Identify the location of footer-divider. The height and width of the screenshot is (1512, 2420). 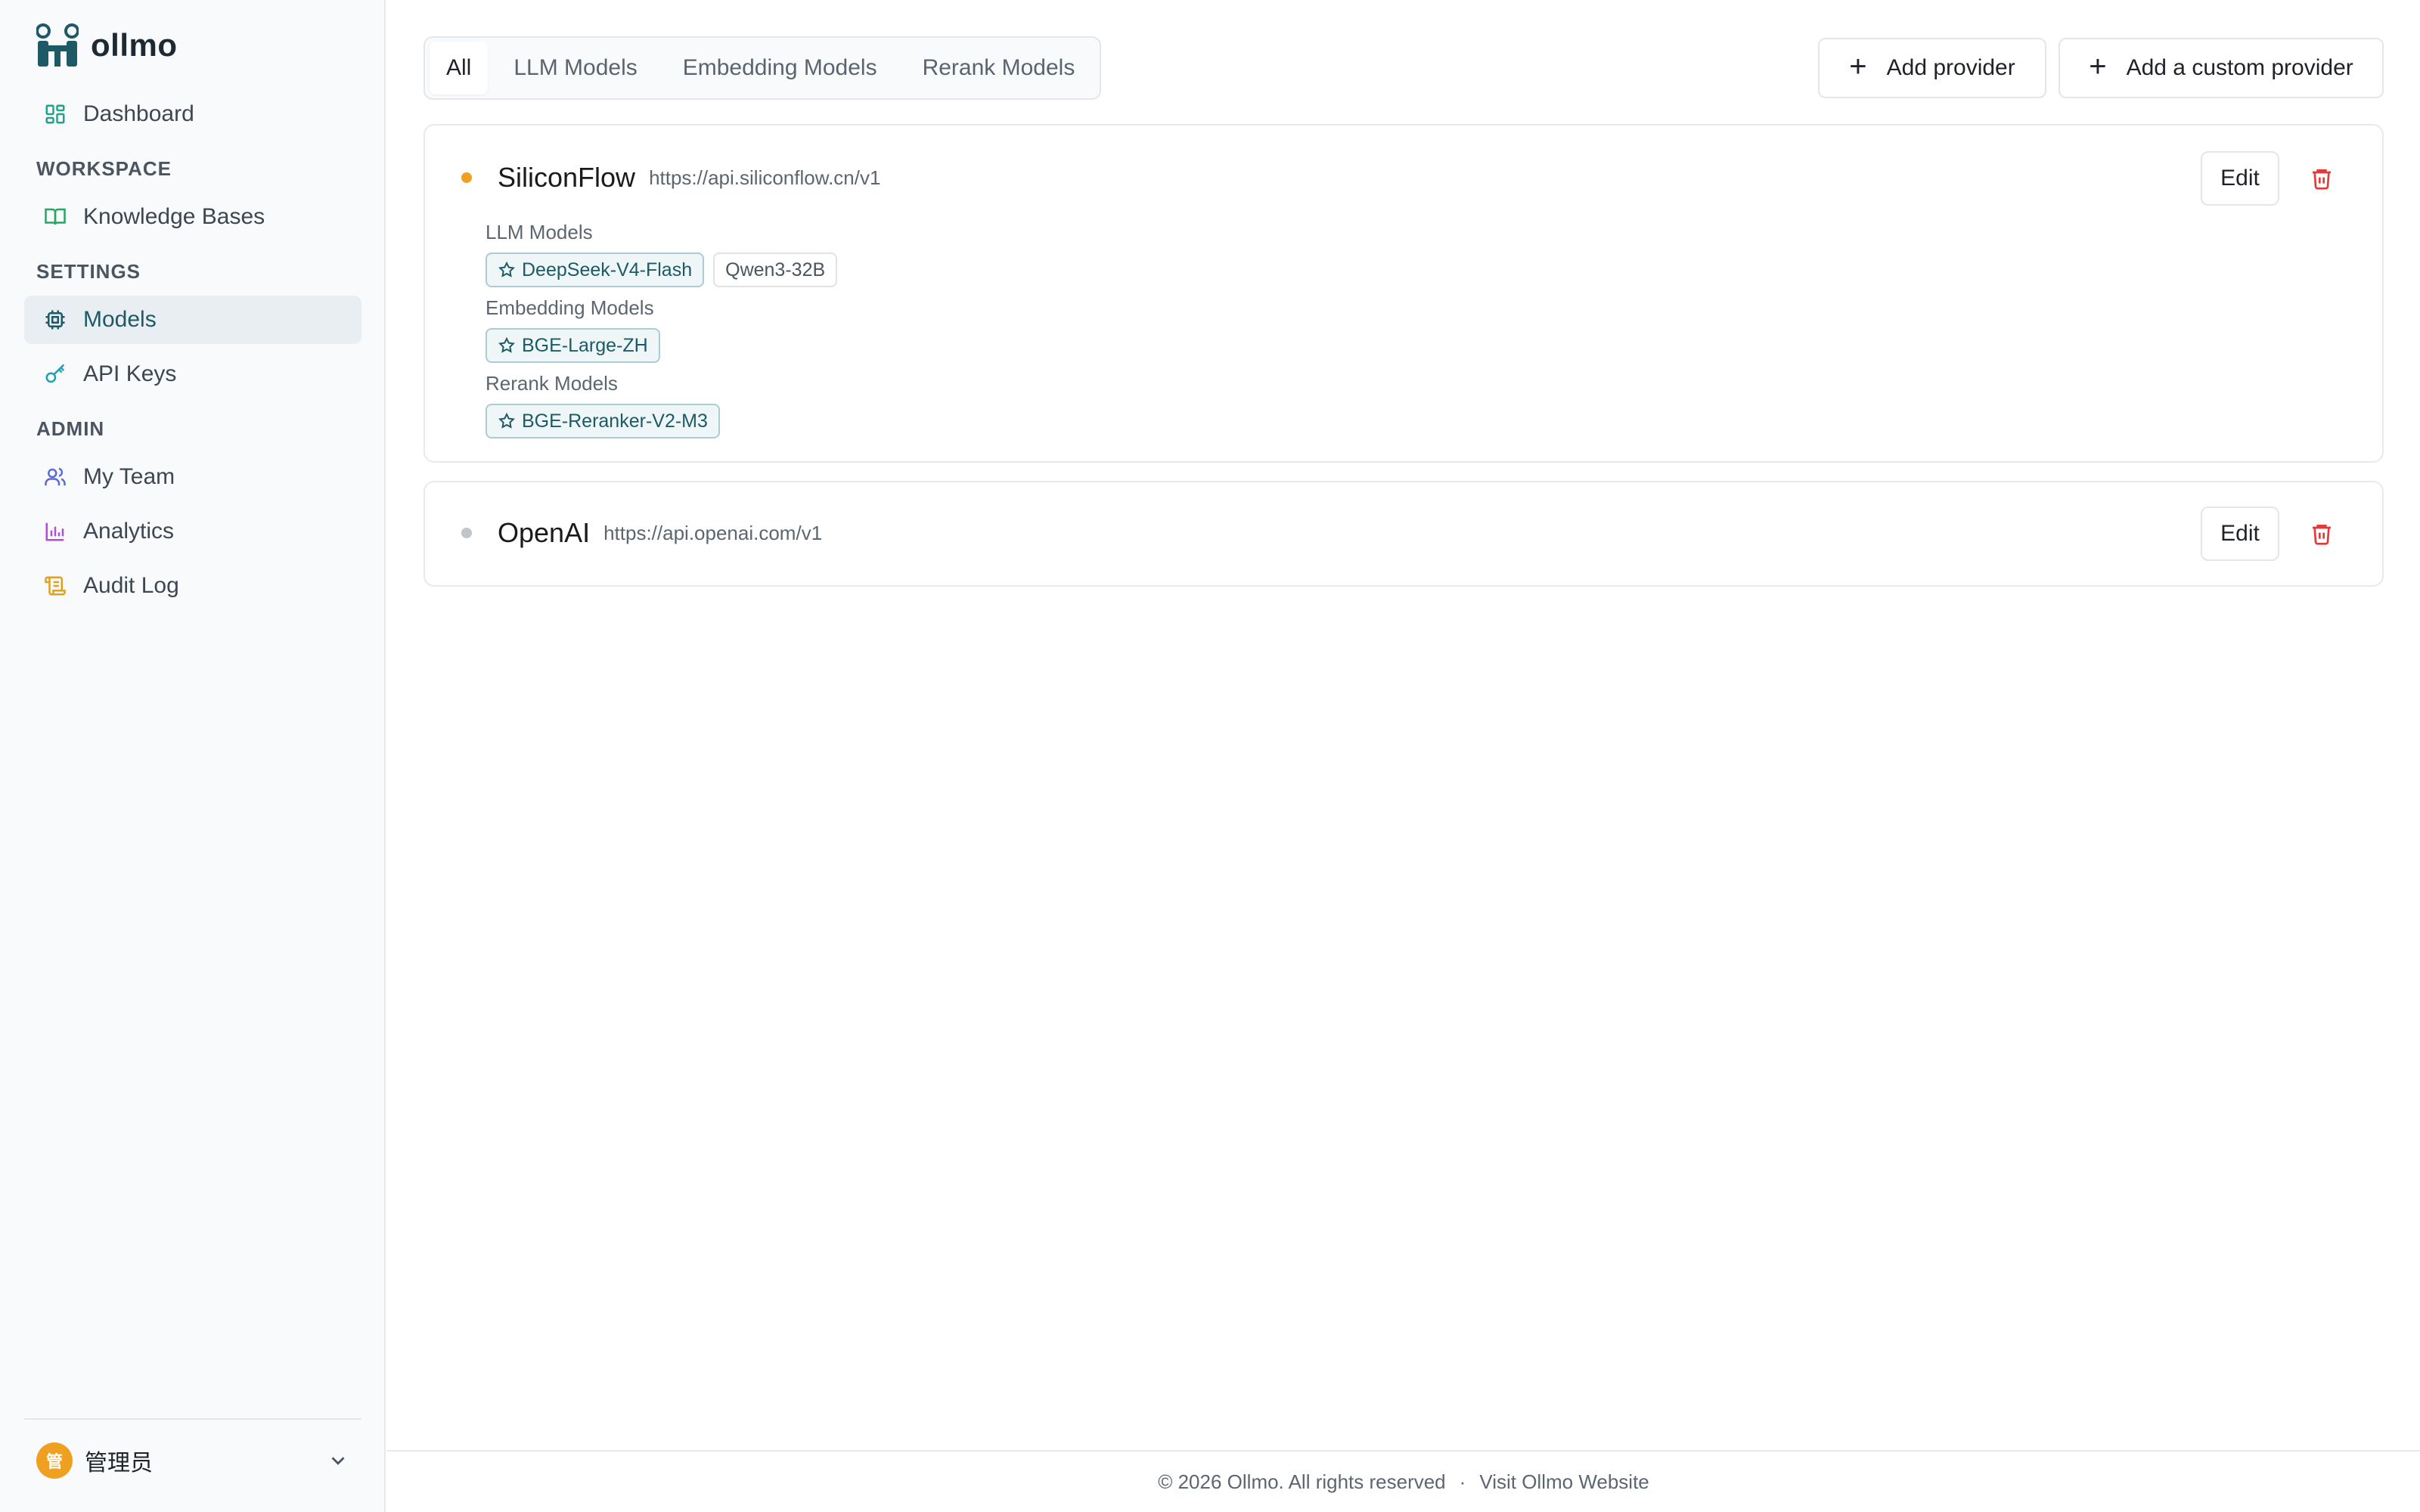
(1403, 1451).